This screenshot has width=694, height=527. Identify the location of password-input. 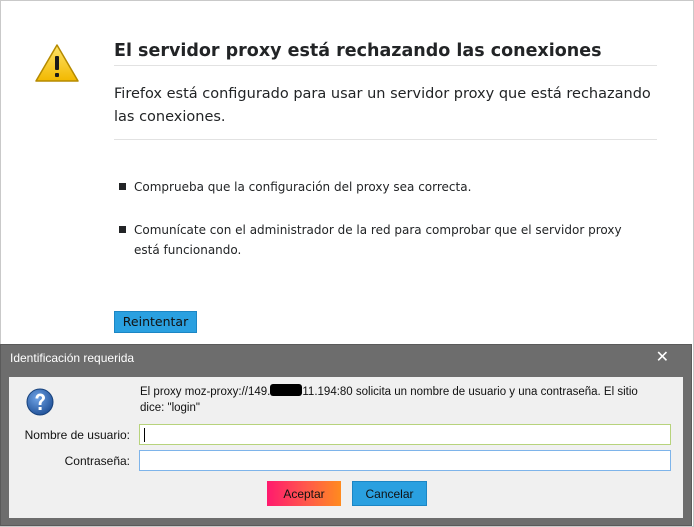
(405, 460).